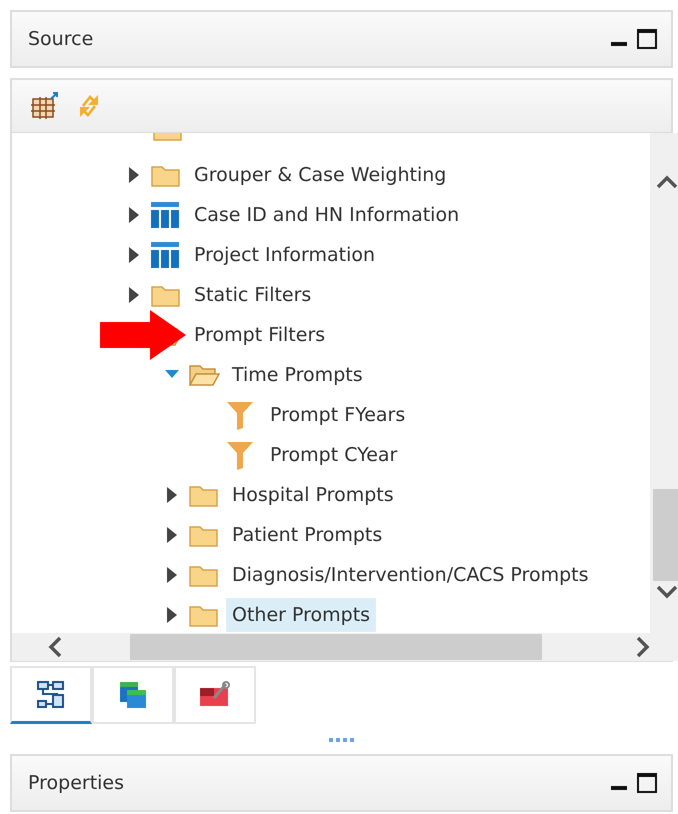 The width and height of the screenshot is (678, 814). Describe the element at coordinates (285, 255) in the screenshot. I see `tree-item: Project Information` at that location.